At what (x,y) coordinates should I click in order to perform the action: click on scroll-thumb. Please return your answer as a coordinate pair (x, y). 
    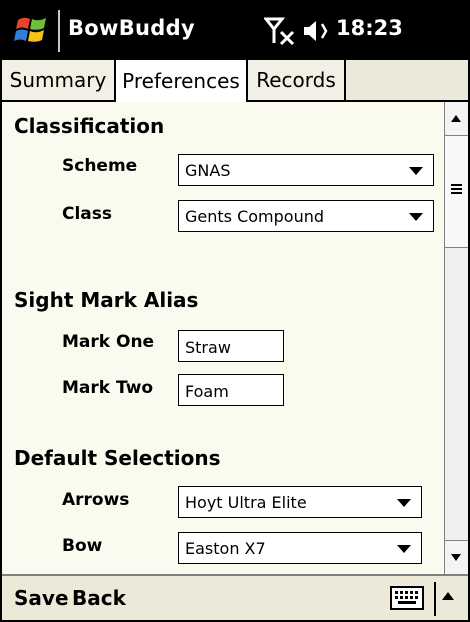
    Looking at the image, I should click on (456, 192).